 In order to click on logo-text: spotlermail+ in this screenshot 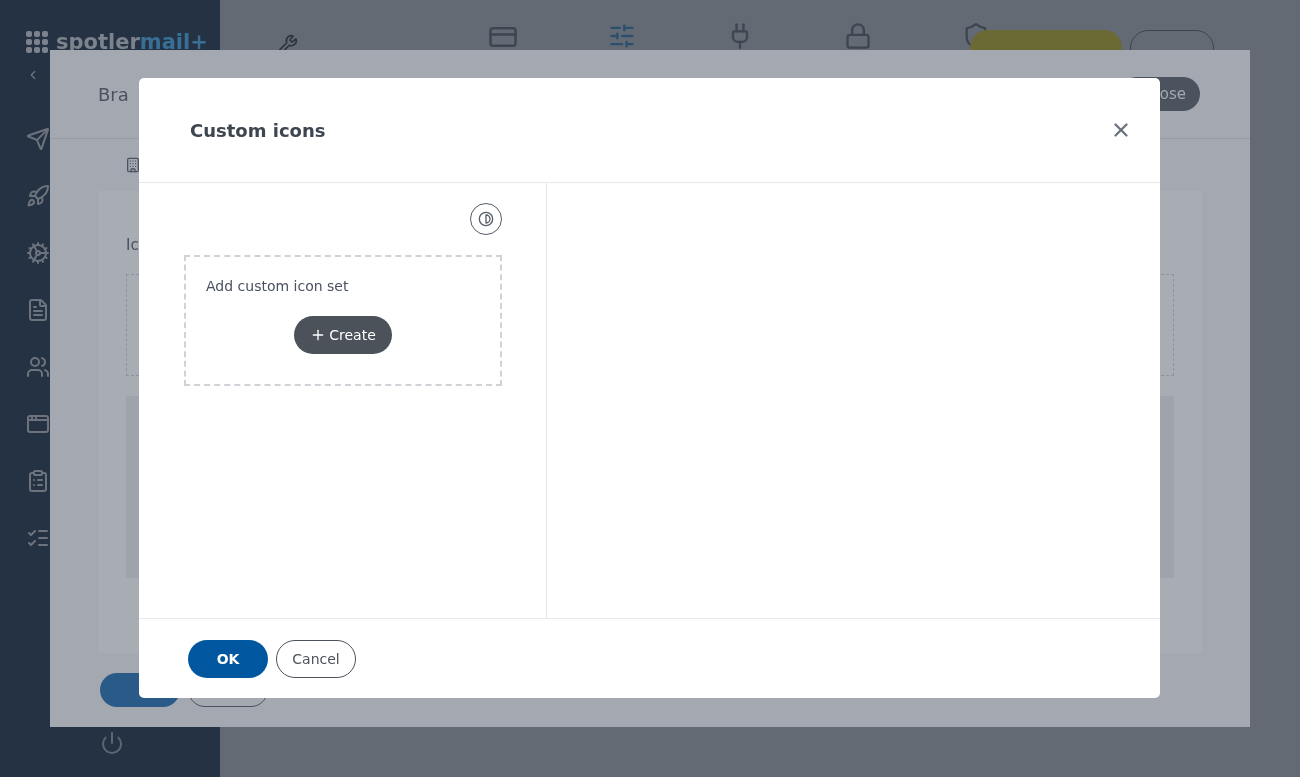, I will do `click(132, 42)`.